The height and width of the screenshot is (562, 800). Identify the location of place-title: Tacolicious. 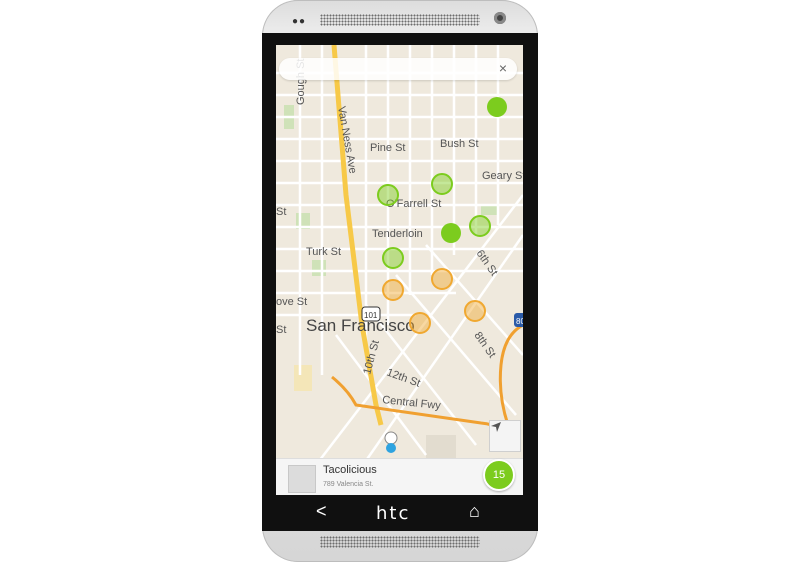
(350, 470).